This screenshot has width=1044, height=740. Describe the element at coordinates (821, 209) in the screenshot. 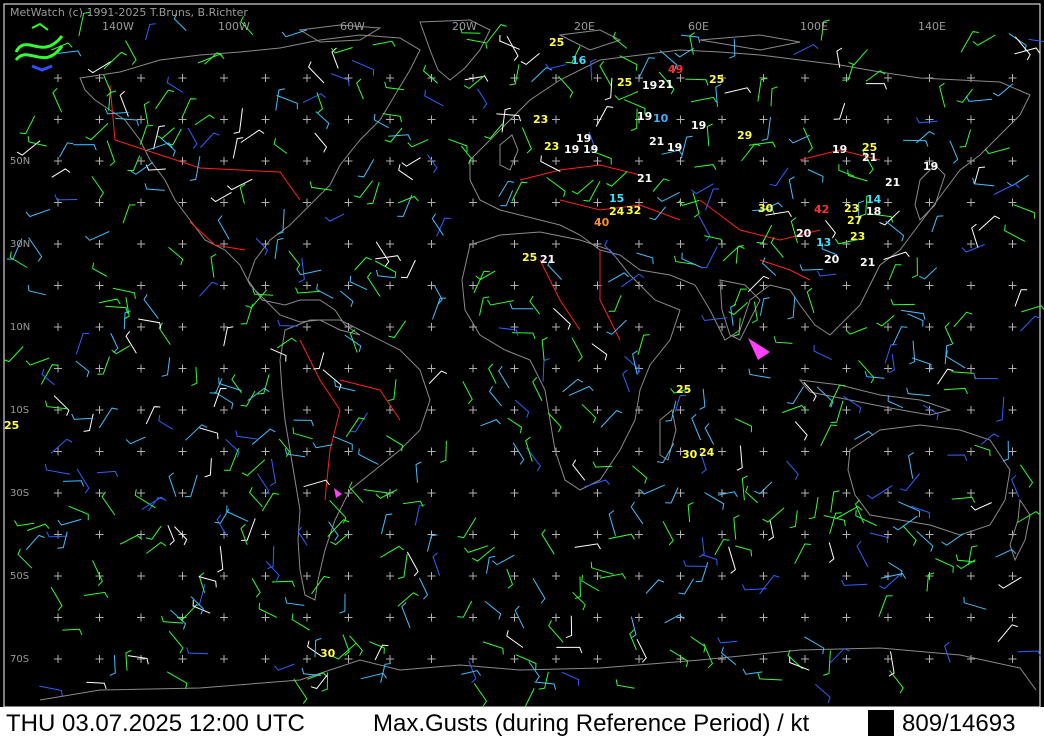

I see `gust-value: 42` at that location.